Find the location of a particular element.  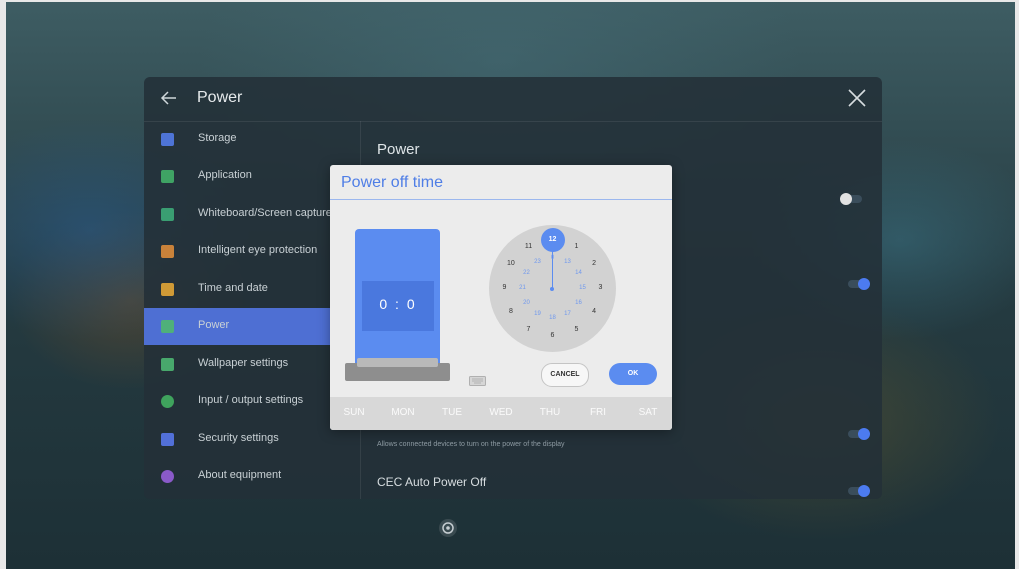

day-tue: TUE is located at coordinates (452, 412).